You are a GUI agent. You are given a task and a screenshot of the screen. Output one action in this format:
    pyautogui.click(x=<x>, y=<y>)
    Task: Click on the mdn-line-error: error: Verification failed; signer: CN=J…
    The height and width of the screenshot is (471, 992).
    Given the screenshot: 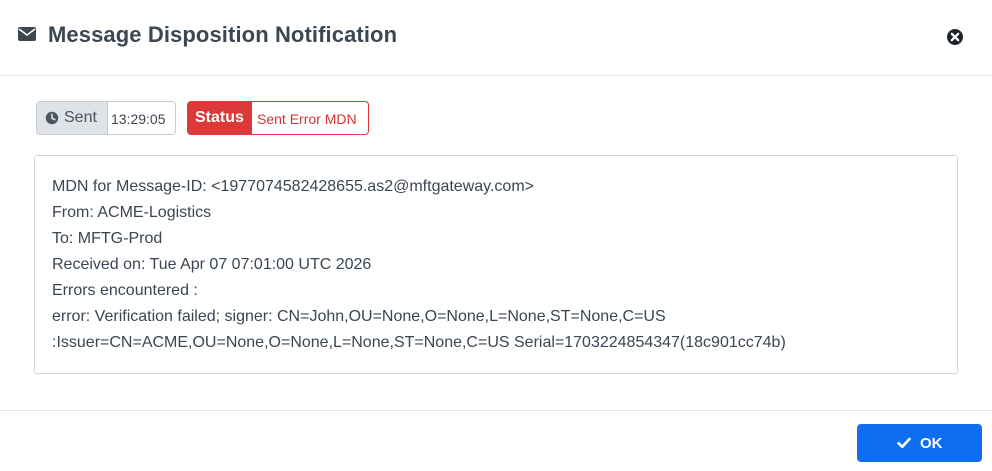 What is the action you would take?
    pyautogui.click(x=359, y=316)
    